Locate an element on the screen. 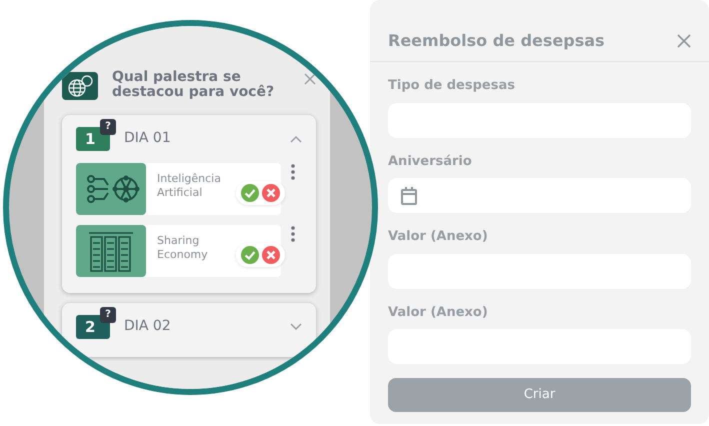 This screenshot has width=709, height=426. day-label: DIA 02 is located at coordinates (147, 326).